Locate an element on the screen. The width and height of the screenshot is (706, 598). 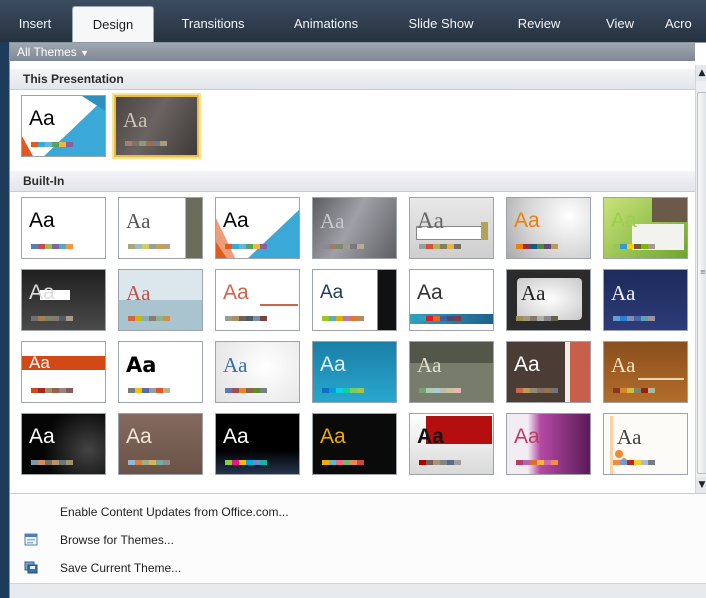
tab-transitions: Transitions is located at coordinates (213, 25).